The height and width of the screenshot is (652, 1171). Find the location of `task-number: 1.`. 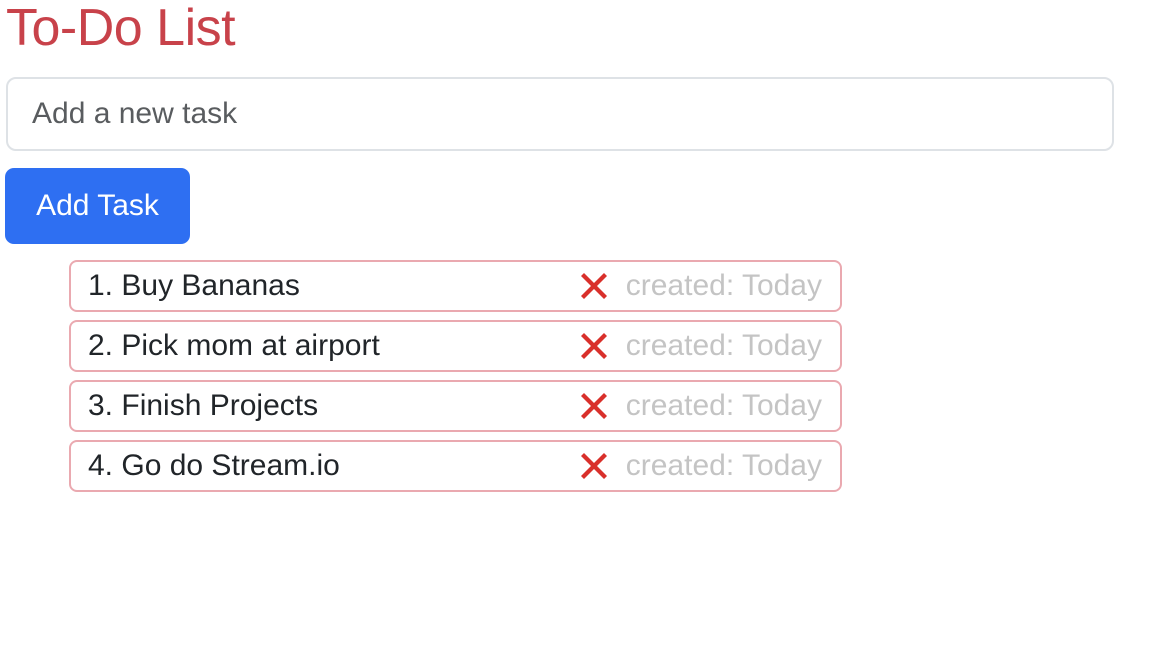

task-number: 1. is located at coordinates (101, 285).